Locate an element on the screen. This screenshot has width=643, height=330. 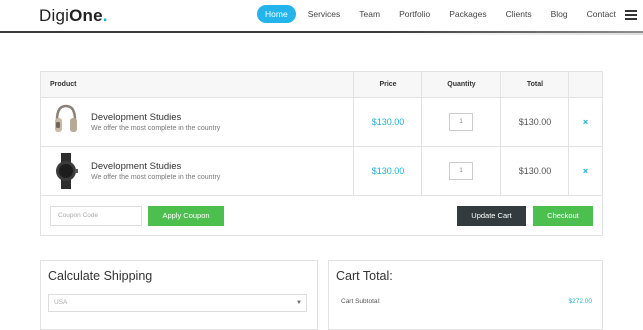
nav-item-portfolio: Portfolio is located at coordinates (414, 14).